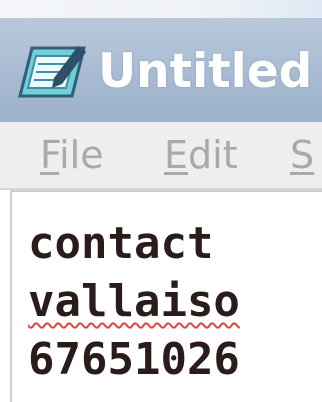 The image size is (322, 402). What do you see at coordinates (121, 243) in the screenshot?
I see `editor-line: contact` at bounding box center [121, 243].